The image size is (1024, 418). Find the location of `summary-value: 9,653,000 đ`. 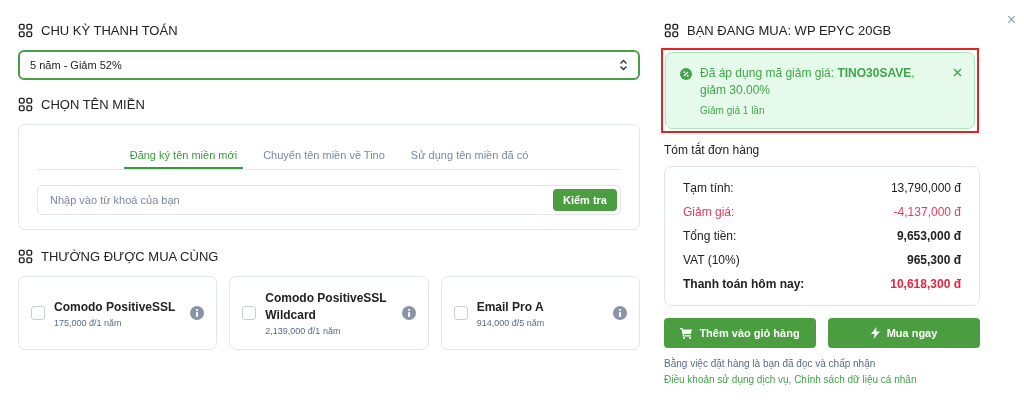

summary-value: 9,653,000 đ is located at coordinates (928, 236).